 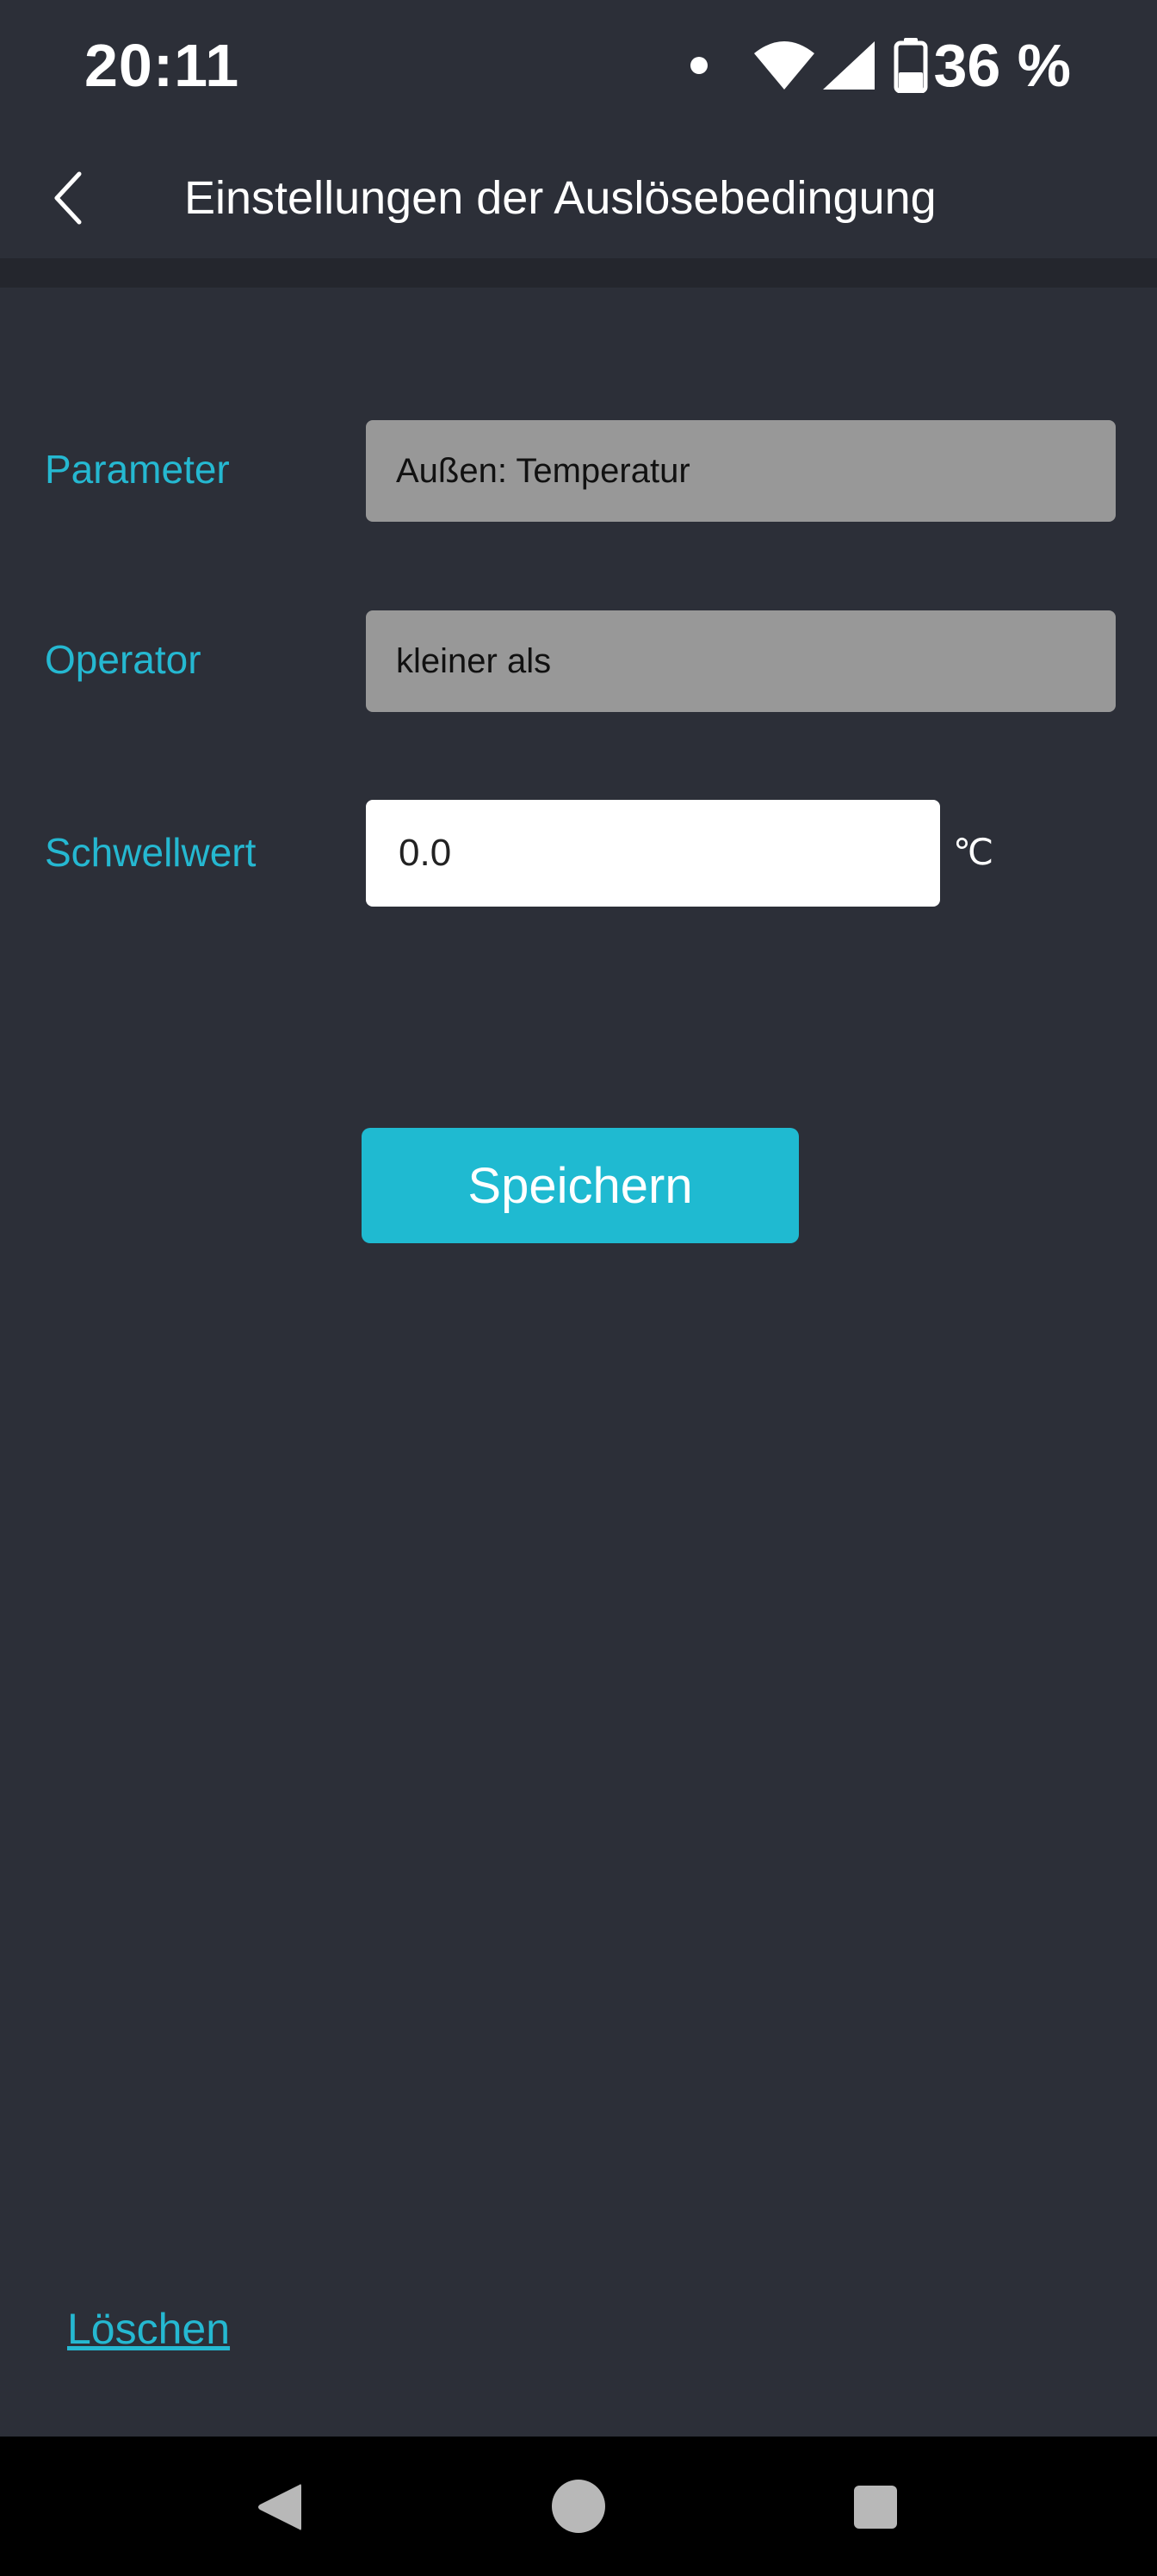 I want to click on battery-percentage: 36 %, so click(x=1002, y=65).